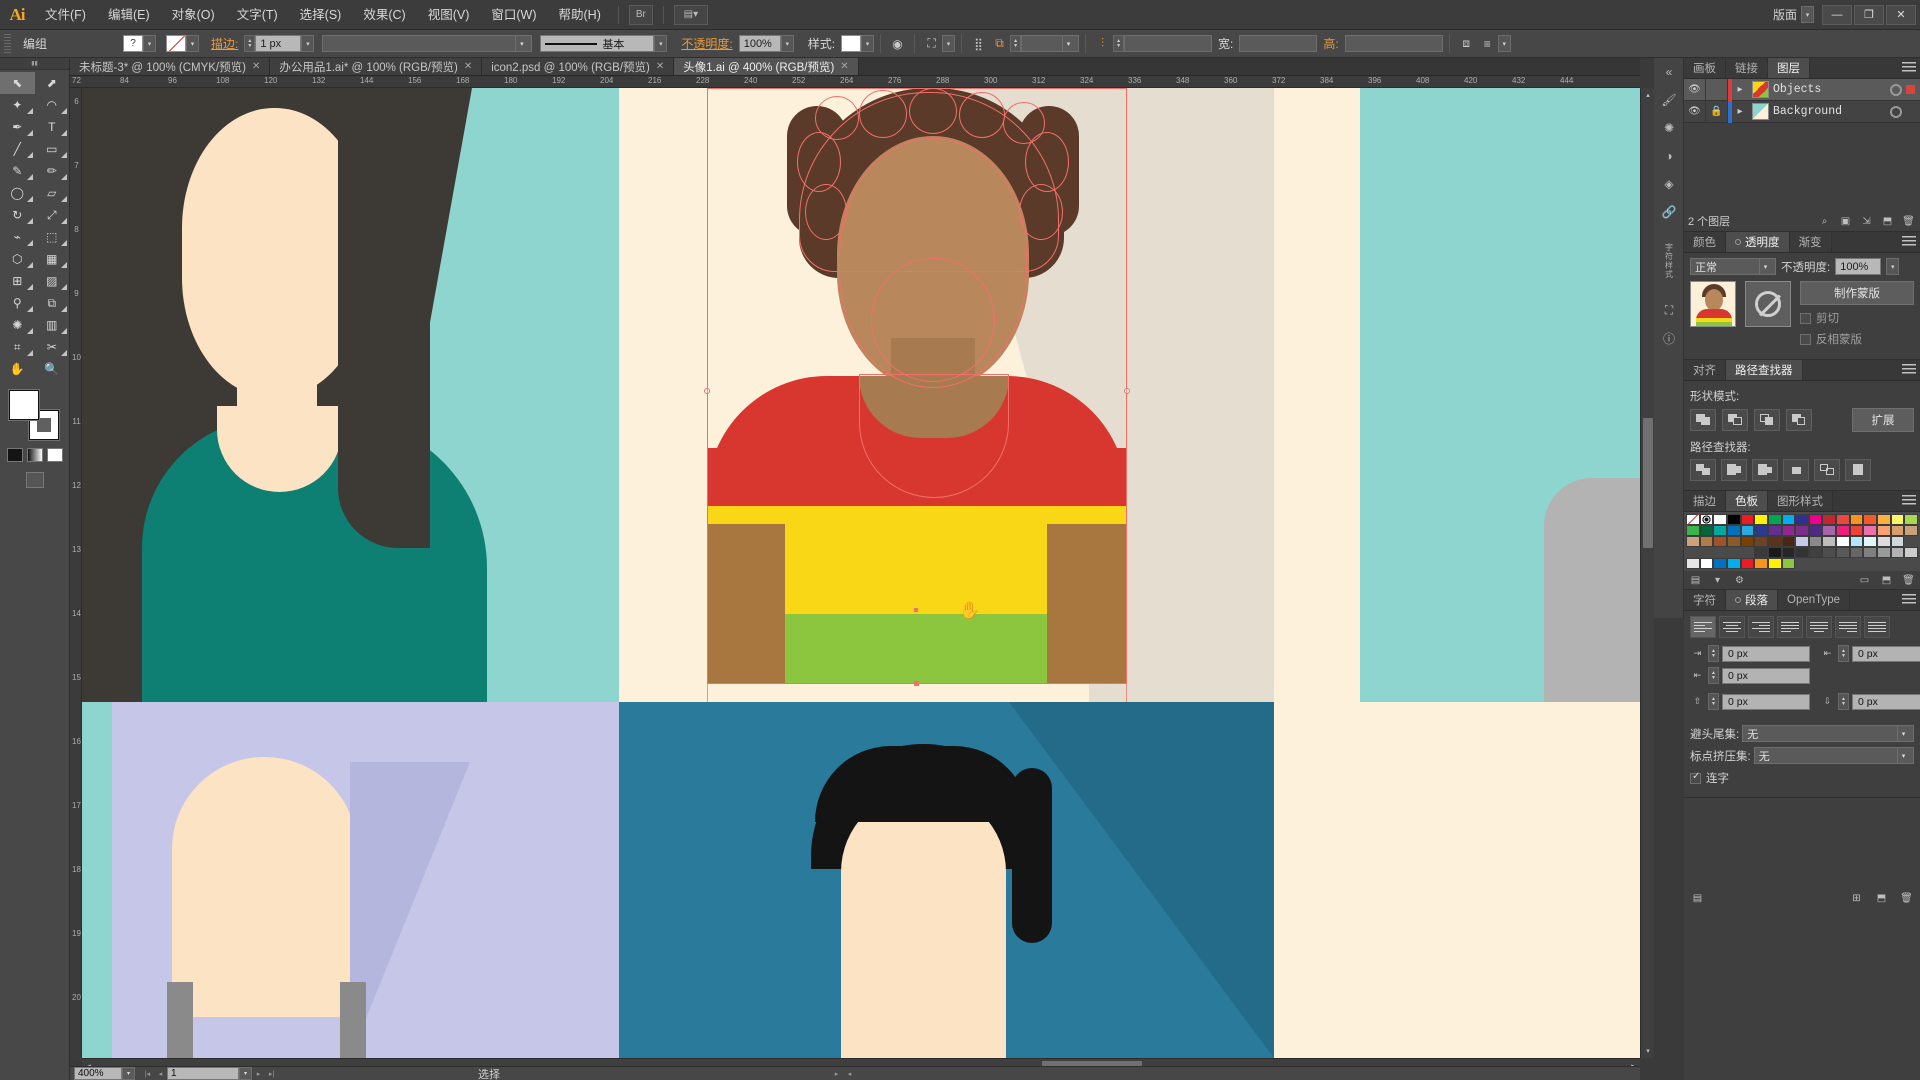  What do you see at coordinates (1695, 580) in the screenshot?
I see `swatch-libraries-icon: ▤` at bounding box center [1695, 580].